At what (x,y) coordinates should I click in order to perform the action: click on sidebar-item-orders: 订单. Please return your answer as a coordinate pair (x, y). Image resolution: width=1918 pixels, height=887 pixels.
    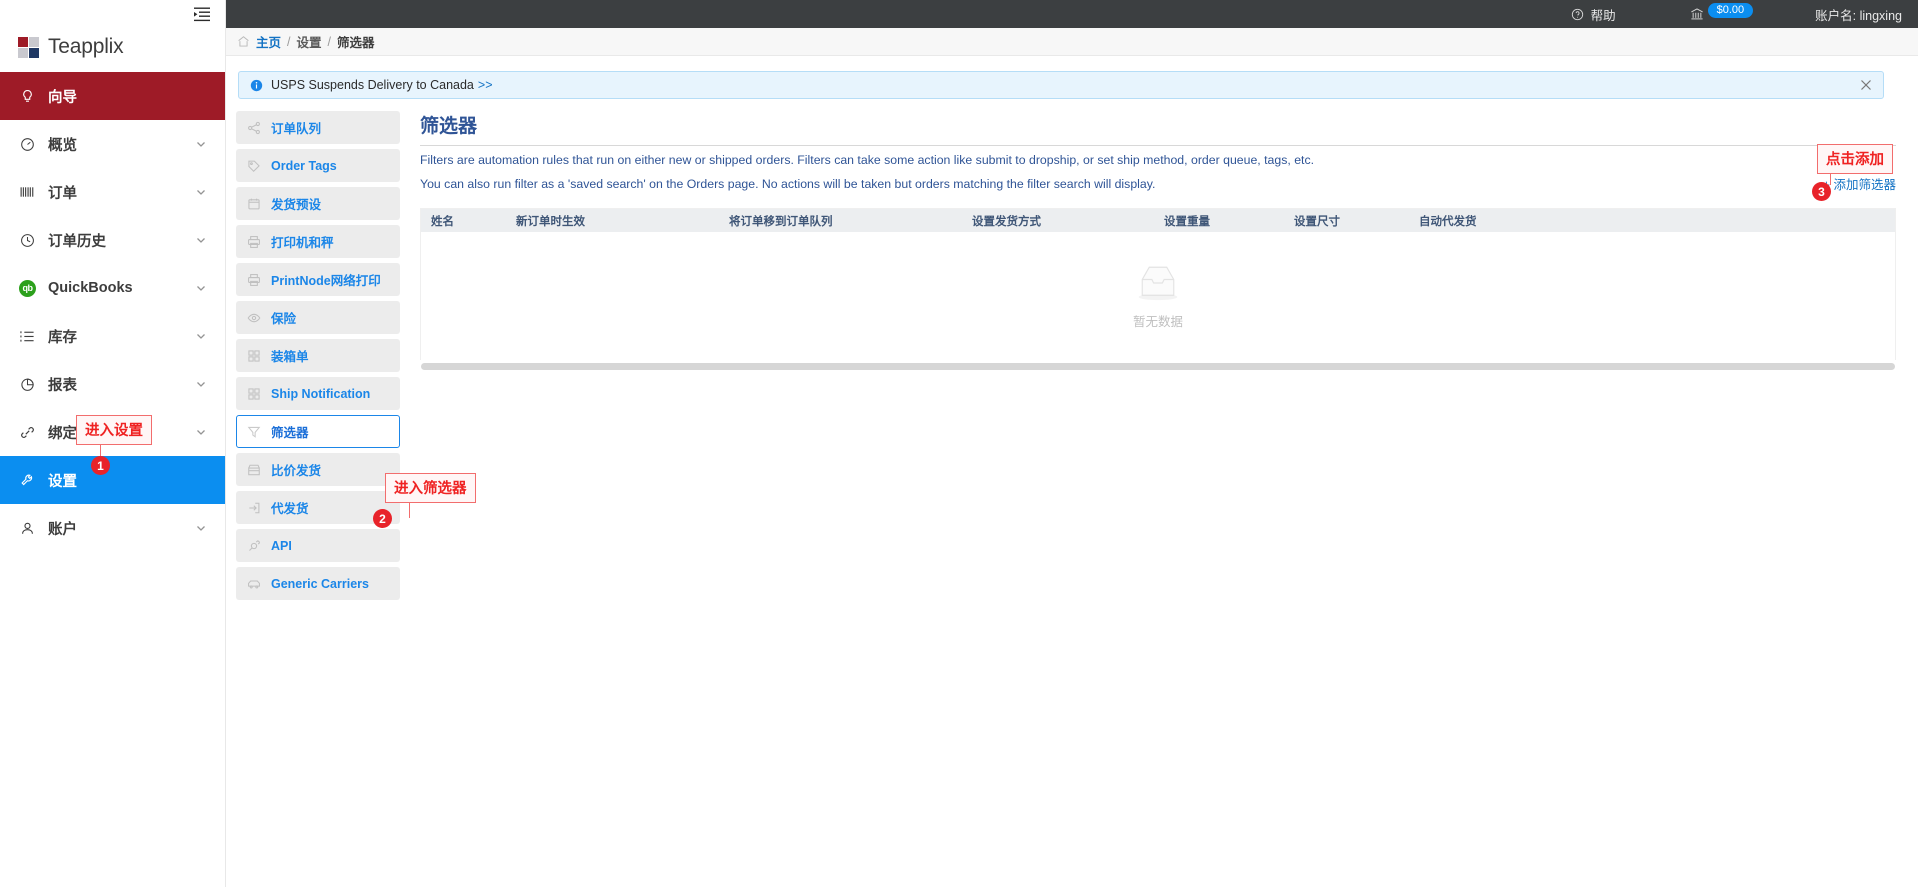
    Looking at the image, I should click on (112, 192).